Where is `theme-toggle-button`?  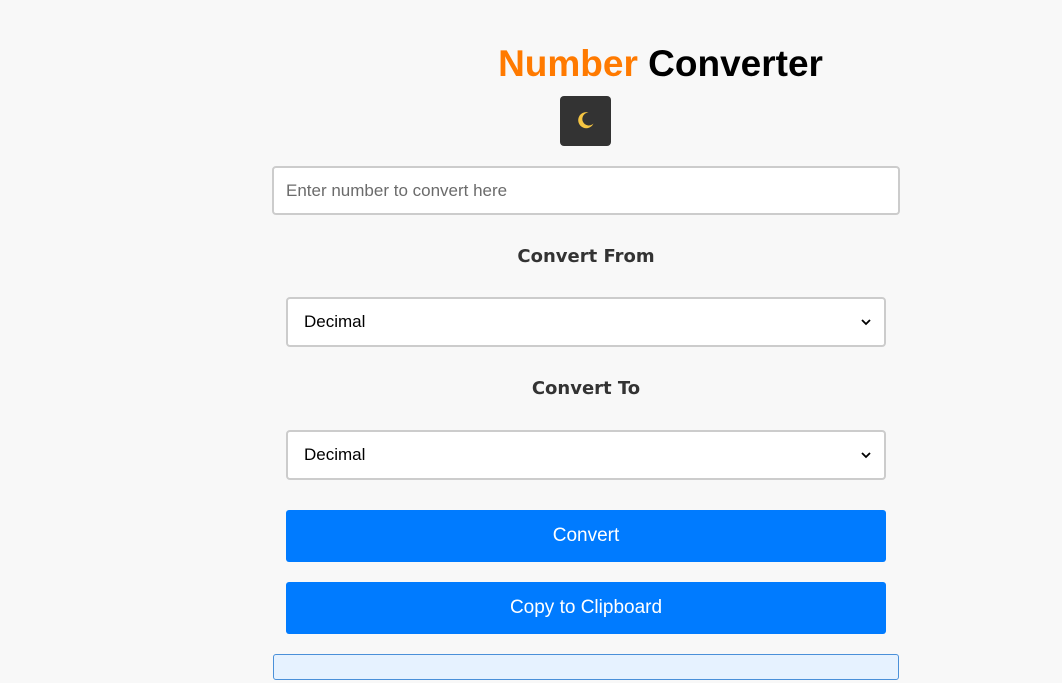 theme-toggle-button is located at coordinates (585, 121).